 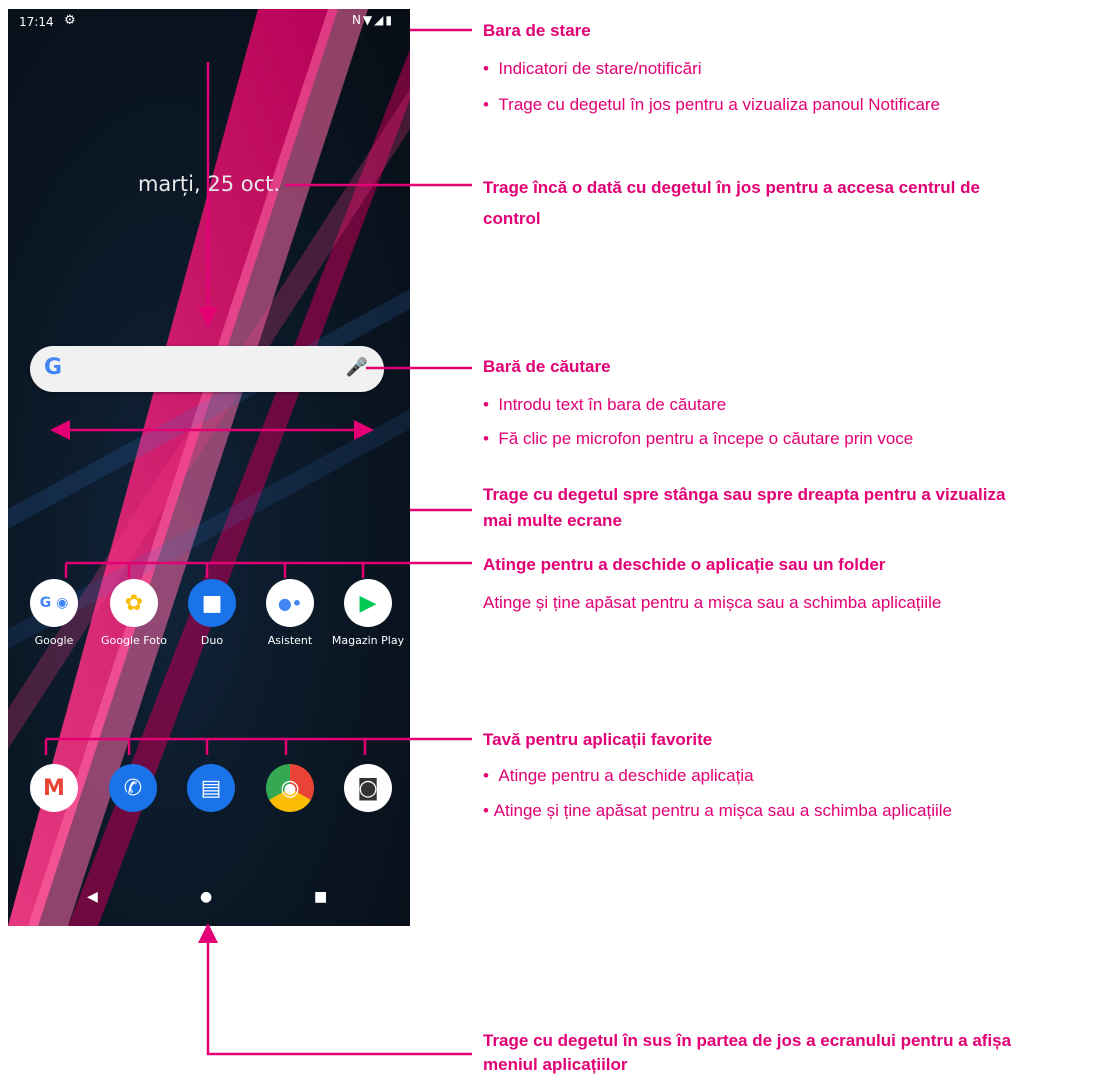 I want to click on video-camera-icon: ■, so click(x=212, y=603).